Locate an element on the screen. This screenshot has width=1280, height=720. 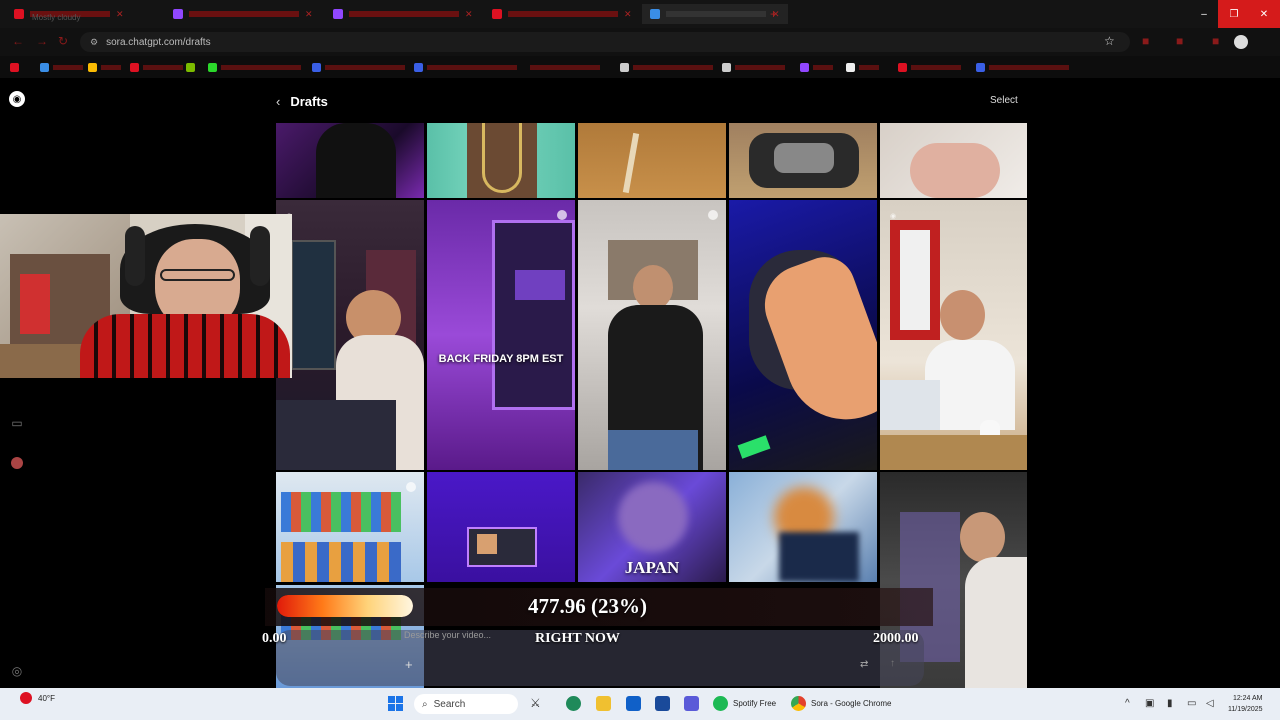
browser-tab-bar: ✕ ✕ ✕ ✕ ✕ + – ❐ ✕ is located at coordinates (640, 14).